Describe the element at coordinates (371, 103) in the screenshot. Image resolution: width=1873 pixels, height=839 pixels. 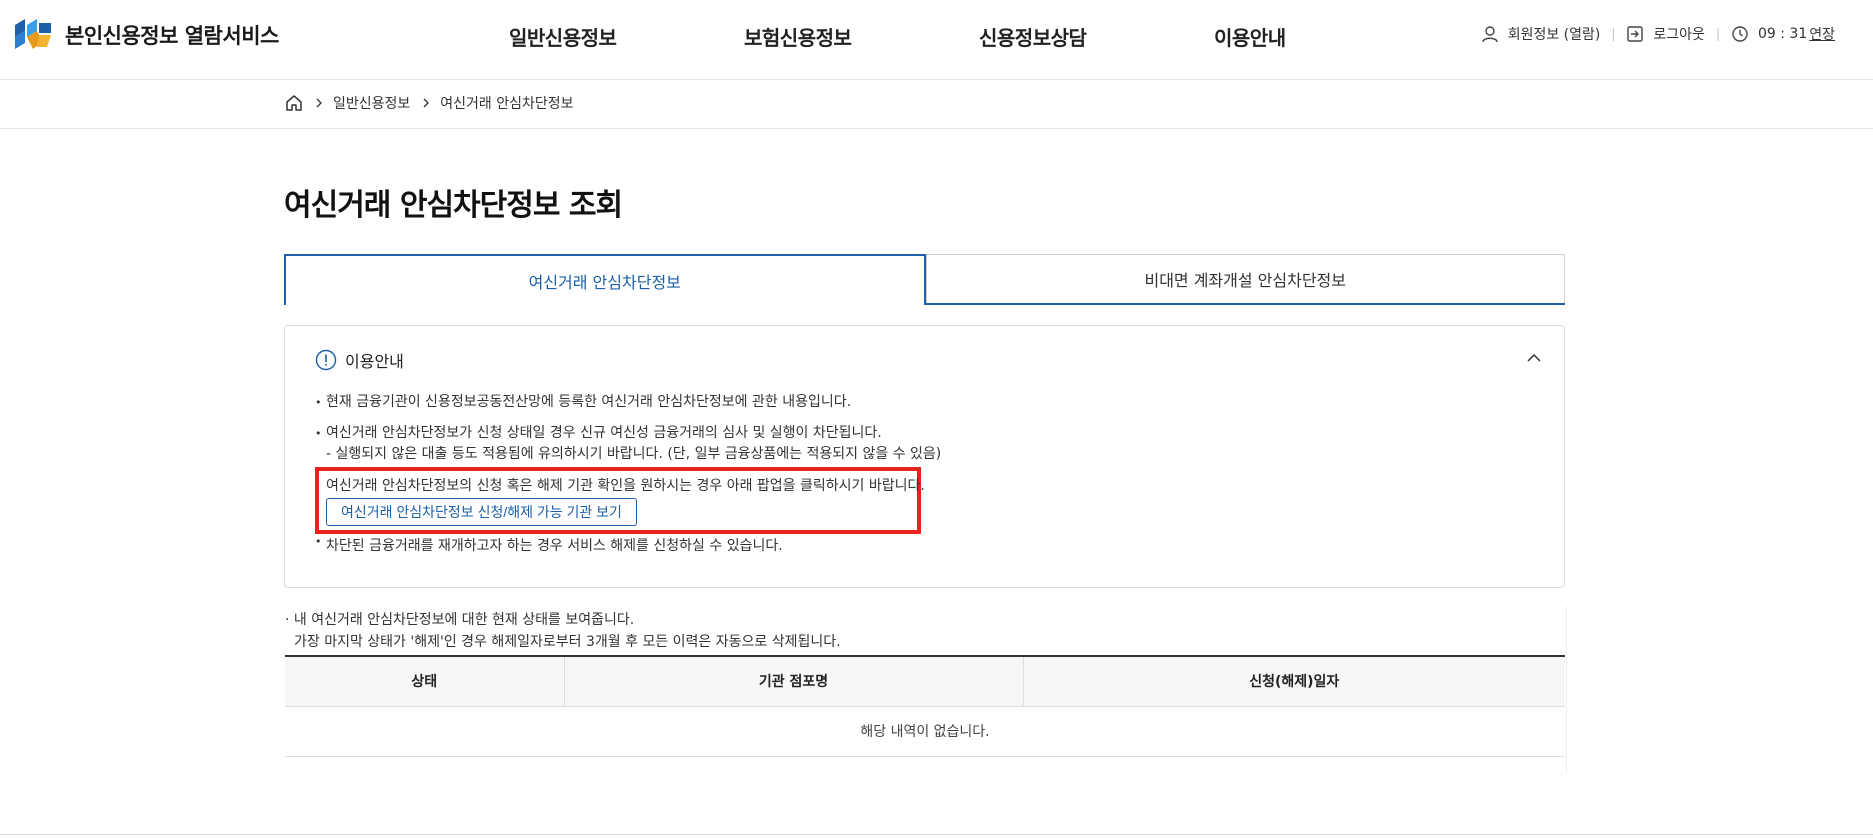
I see `breadcrumb-item-general-credit: 일반신용정보` at that location.